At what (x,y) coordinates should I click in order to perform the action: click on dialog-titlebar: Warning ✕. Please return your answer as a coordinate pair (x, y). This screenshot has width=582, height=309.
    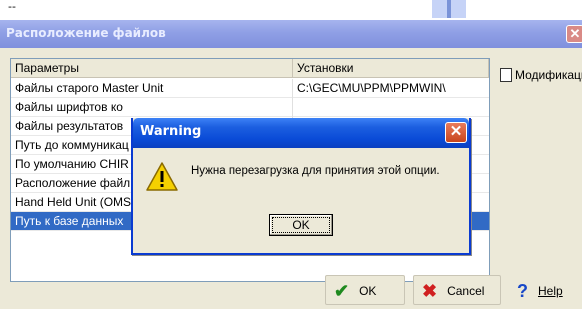
    Looking at the image, I should click on (301, 133).